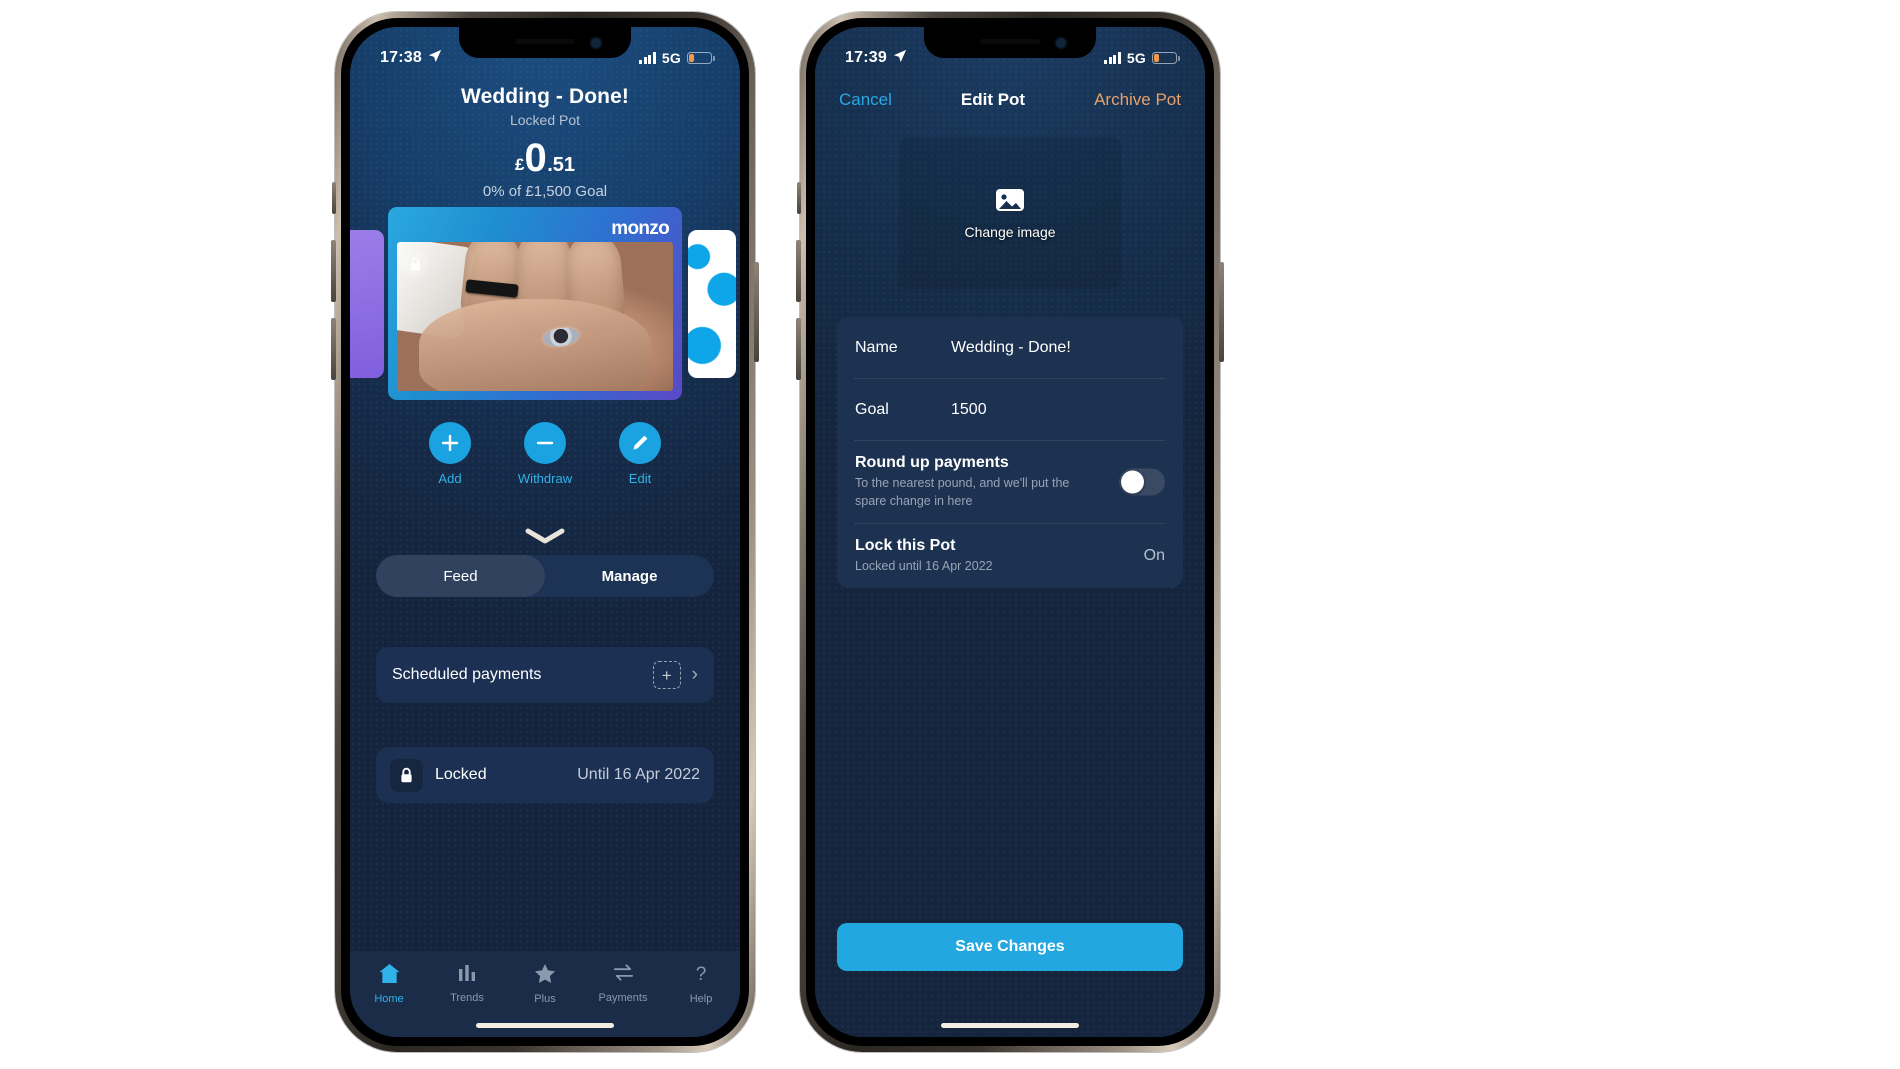  I want to click on chevron-down-icon, so click(545, 536).